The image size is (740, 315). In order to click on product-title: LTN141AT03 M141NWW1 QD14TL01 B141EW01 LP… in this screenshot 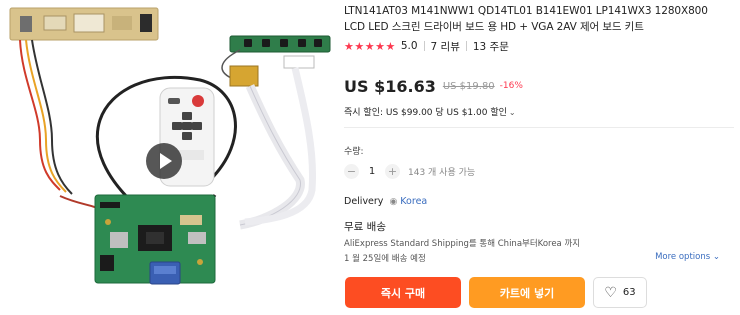, I will do `click(526, 19)`.